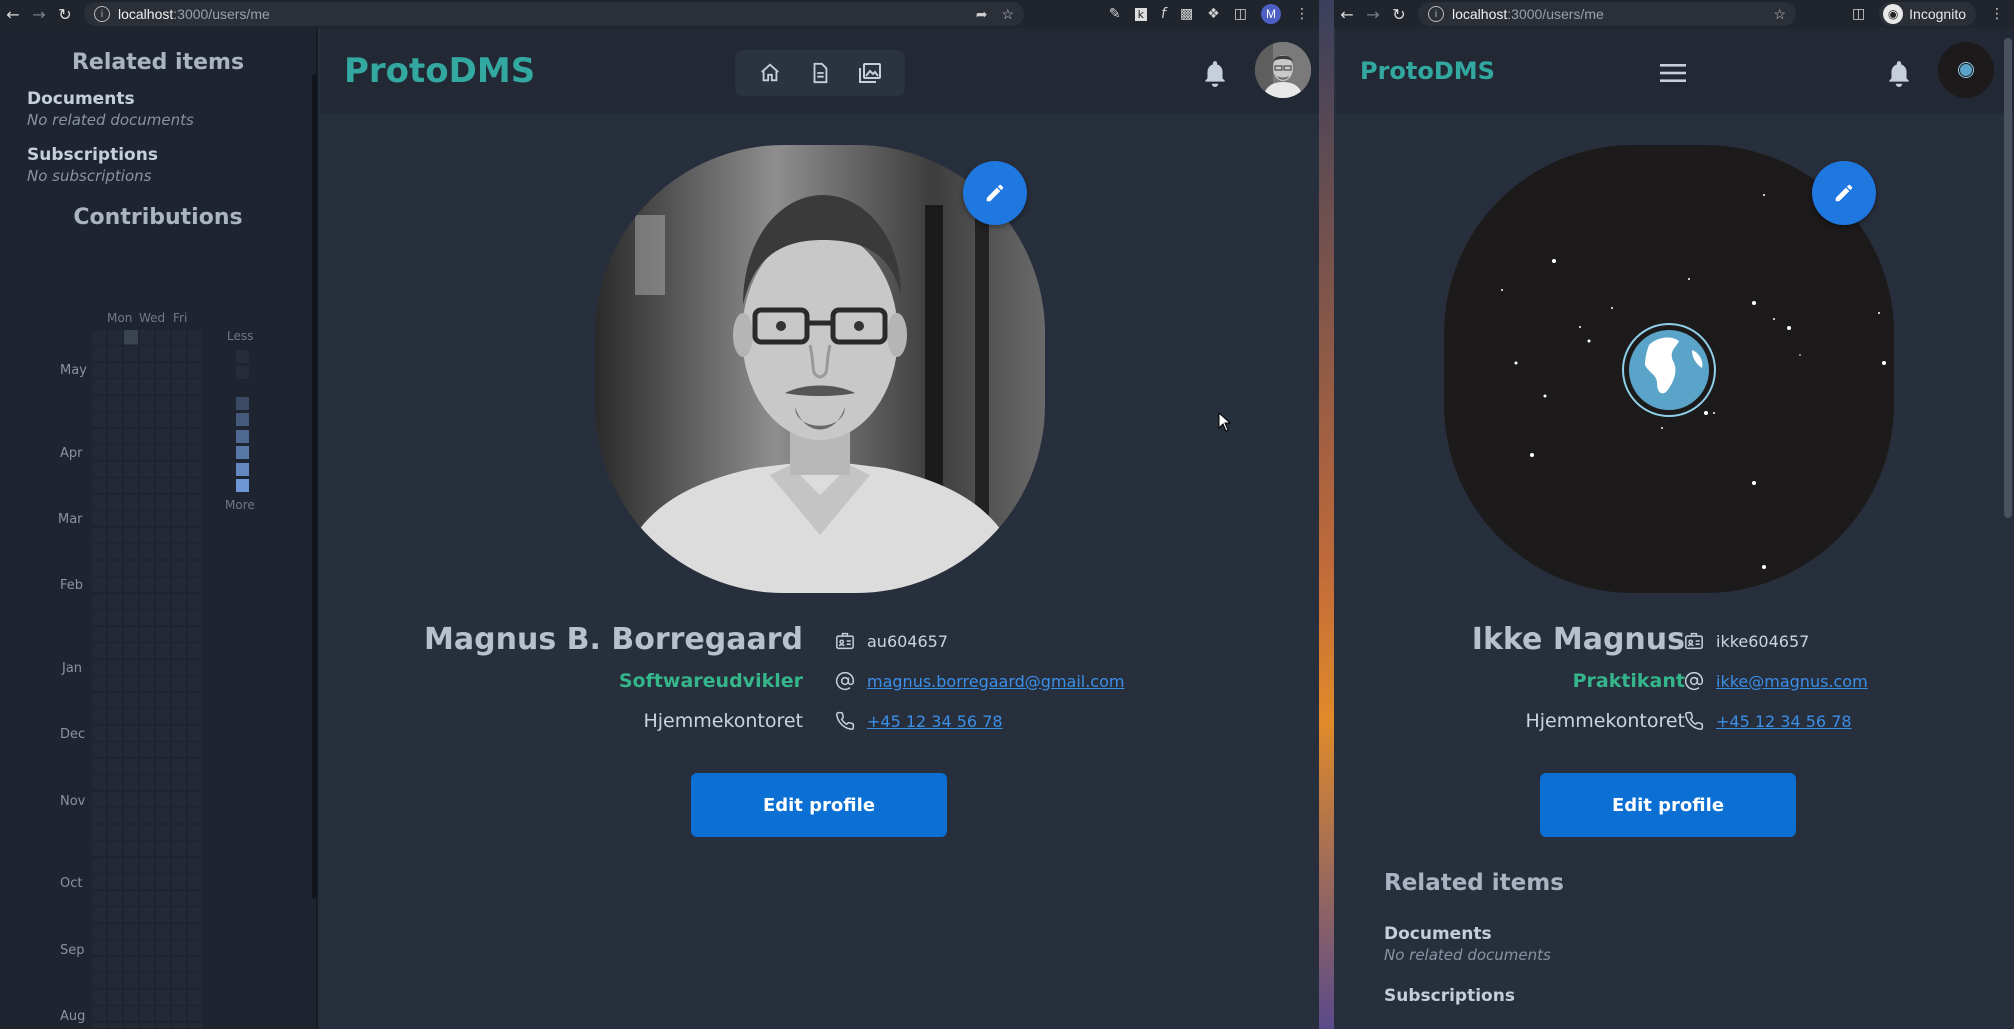 The image size is (2014, 1029). I want to click on employee-id: au604657, so click(908, 641).